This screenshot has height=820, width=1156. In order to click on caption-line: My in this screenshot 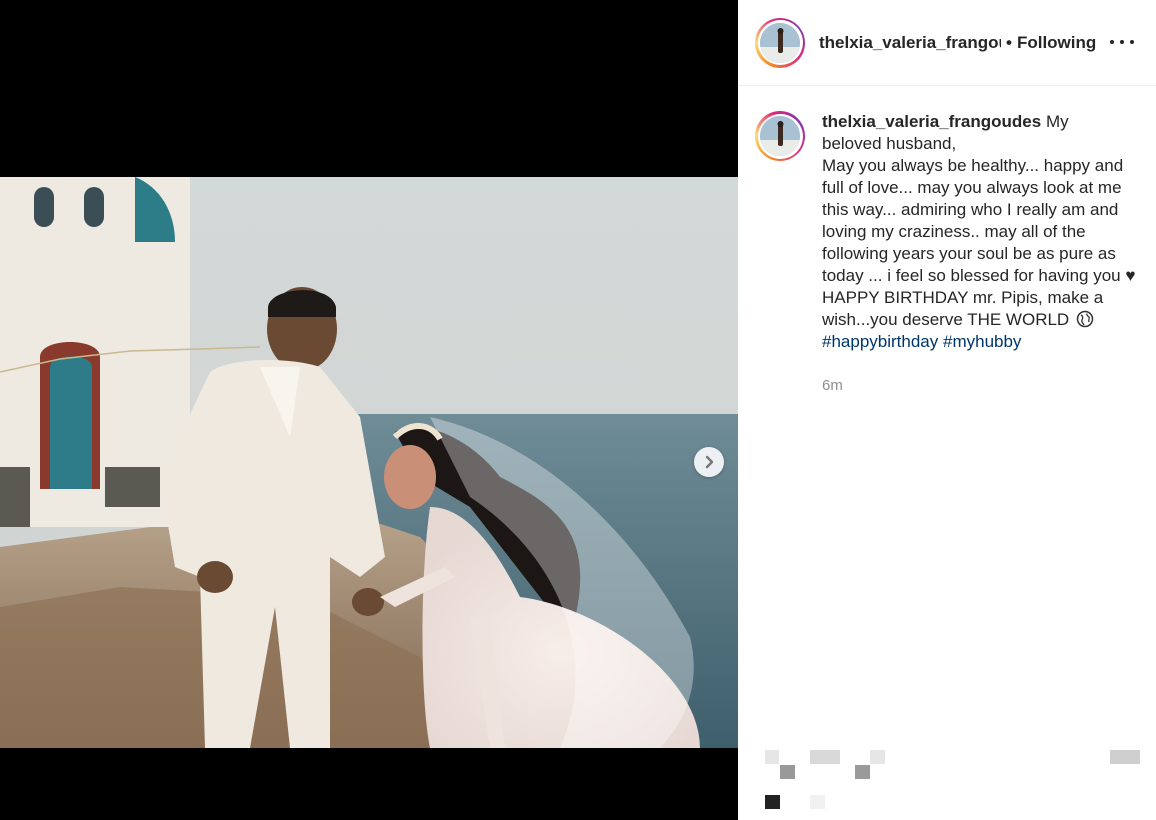, I will do `click(1057, 121)`.